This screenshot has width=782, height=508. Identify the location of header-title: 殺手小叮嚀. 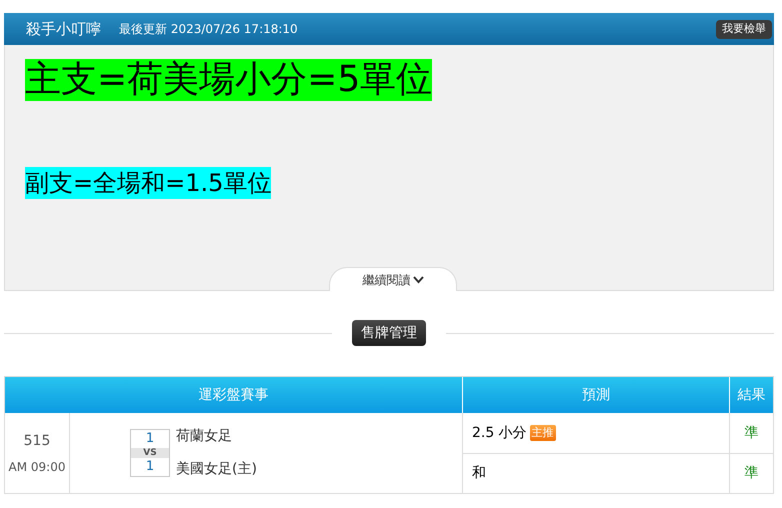
(63, 29).